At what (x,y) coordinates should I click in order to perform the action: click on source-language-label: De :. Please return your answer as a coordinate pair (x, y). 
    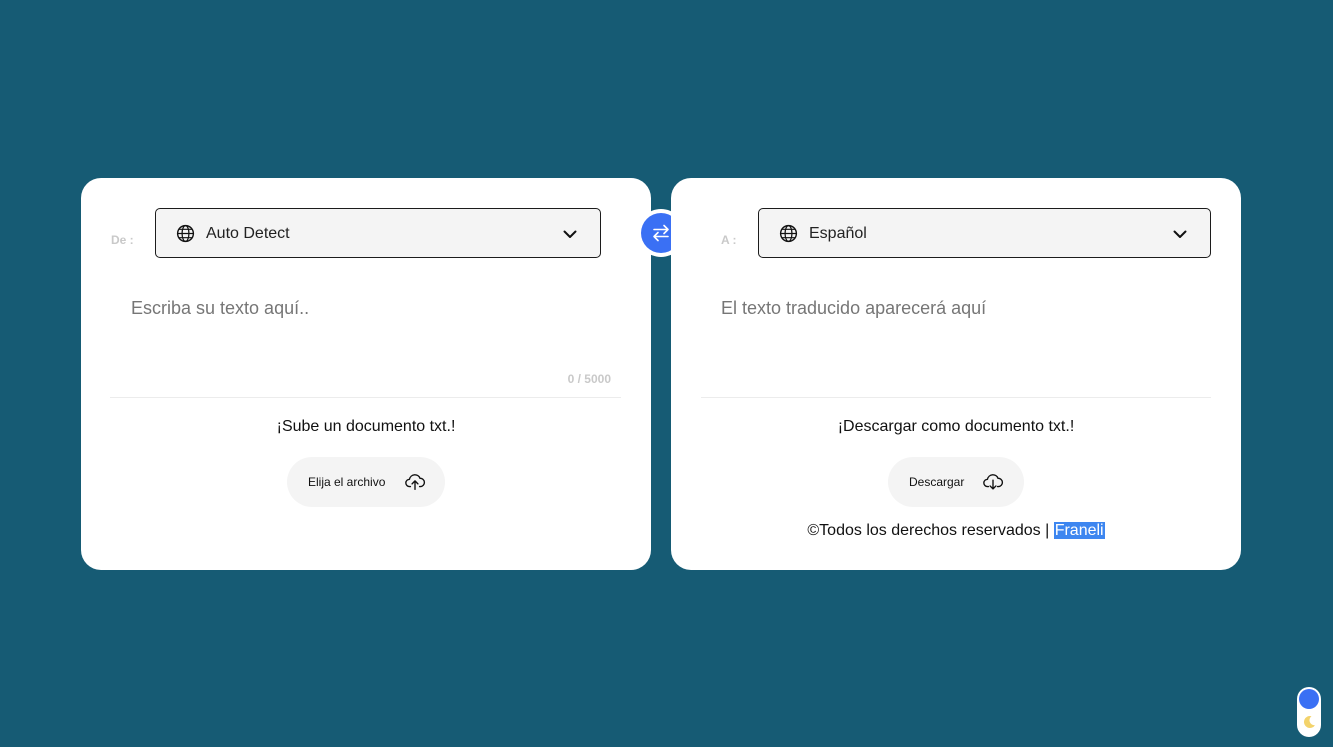
    Looking at the image, I should click on (122, 240).